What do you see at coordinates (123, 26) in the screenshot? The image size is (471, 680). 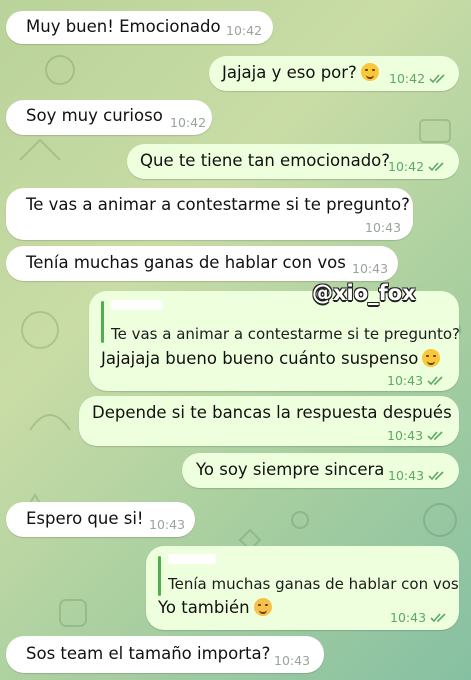 I see `message-text: Muy buen! Emocionado` at bounding box center [123, 26].